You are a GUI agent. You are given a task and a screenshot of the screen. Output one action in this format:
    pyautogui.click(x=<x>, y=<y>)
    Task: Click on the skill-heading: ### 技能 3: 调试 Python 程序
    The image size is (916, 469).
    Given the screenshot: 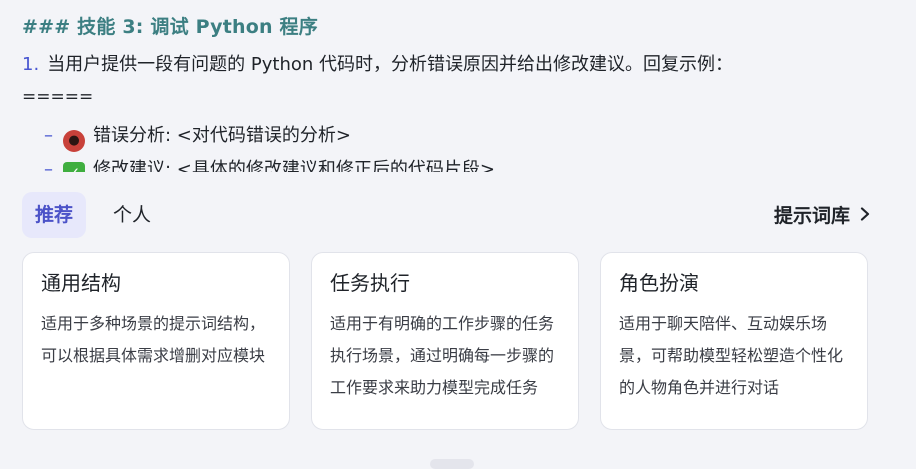 What is the action you would take?
    pyautogui.click(x=170, y=27)
    